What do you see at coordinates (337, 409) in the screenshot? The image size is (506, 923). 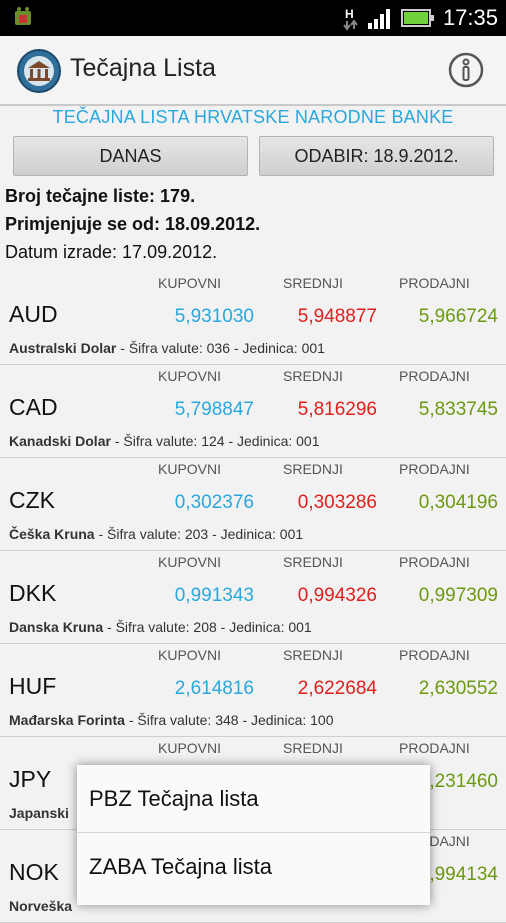 I see `mid-rate: 5,816296` at bounding box center [337, 409].